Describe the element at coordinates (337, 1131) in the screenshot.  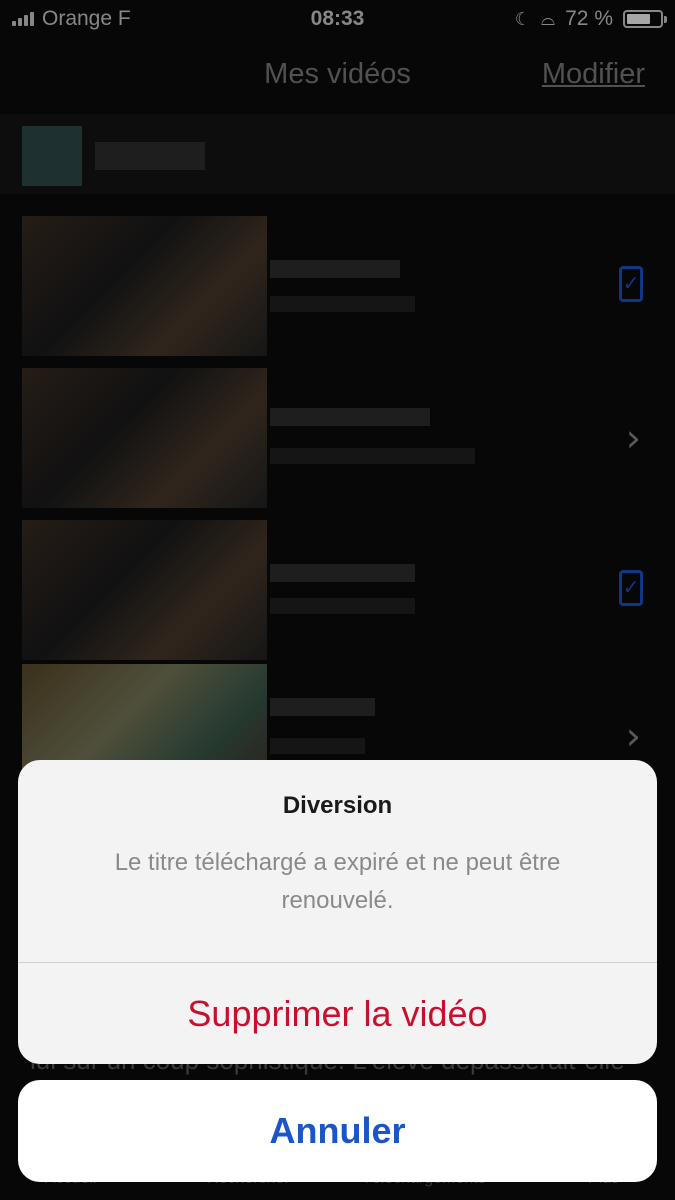
I see `cancel-button: Annuler` at that location.